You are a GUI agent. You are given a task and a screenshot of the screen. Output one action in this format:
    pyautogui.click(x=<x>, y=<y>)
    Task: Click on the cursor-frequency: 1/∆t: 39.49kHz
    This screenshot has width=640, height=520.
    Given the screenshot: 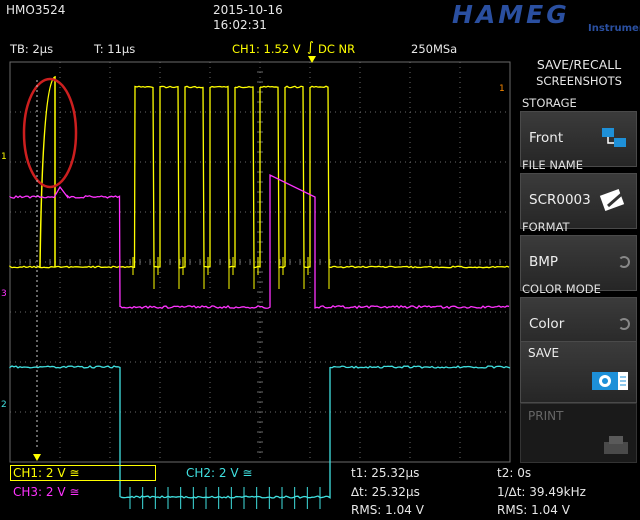 What is the action you would take?
    pyautogui.click(x=541, y=492)
    